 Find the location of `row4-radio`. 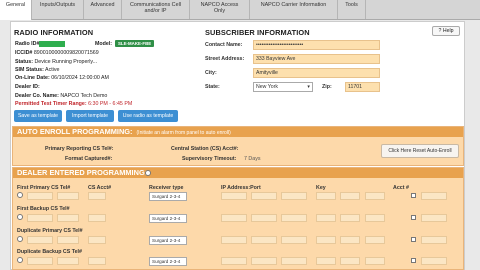

row4-radio is located at coordinates (20, 260).